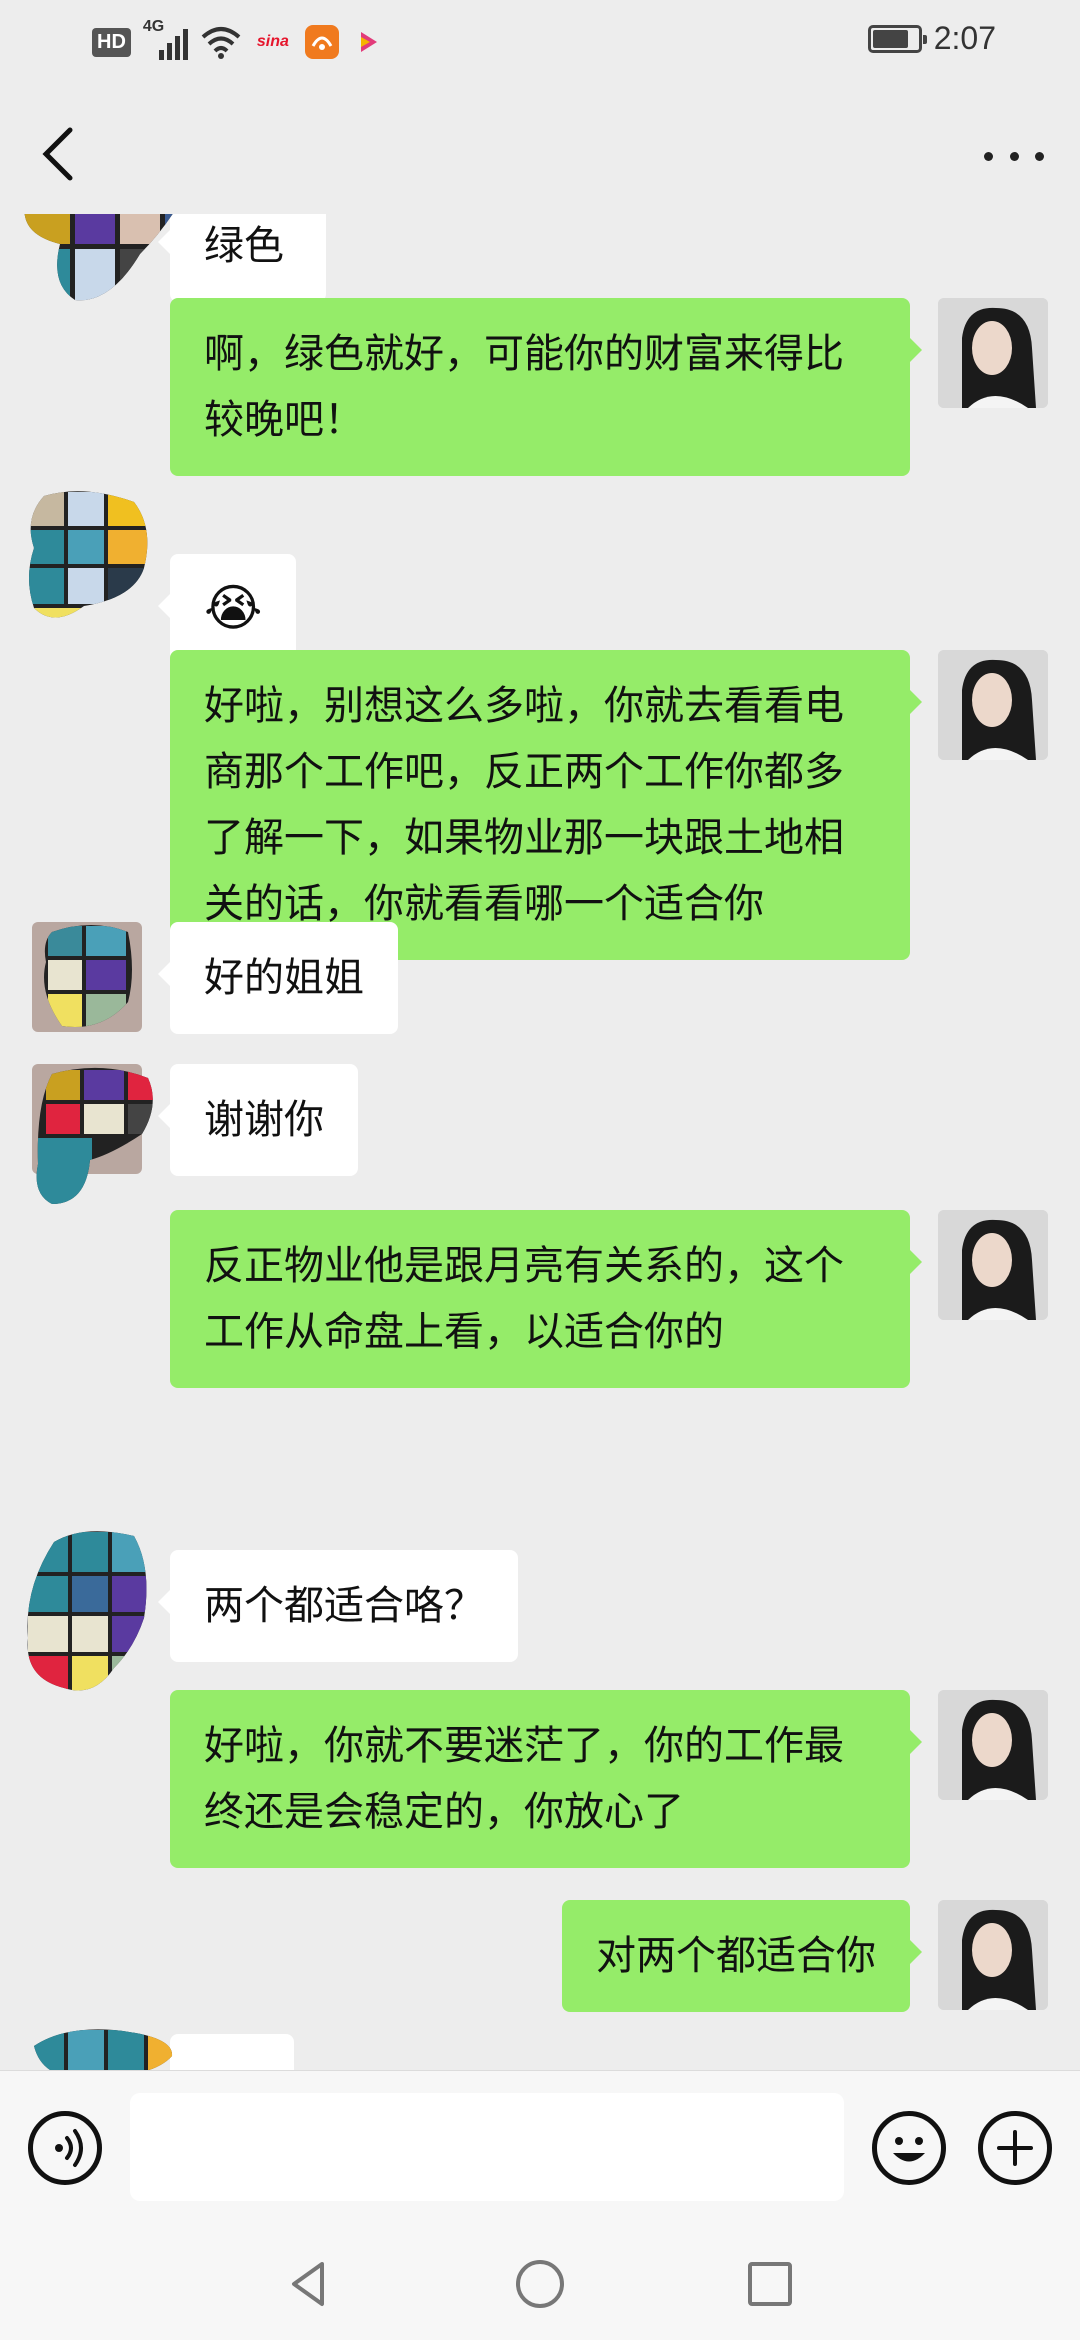 The height and width of the screenshot is (2340, 1080). I want to click on battery-icon, so click(897, 38).